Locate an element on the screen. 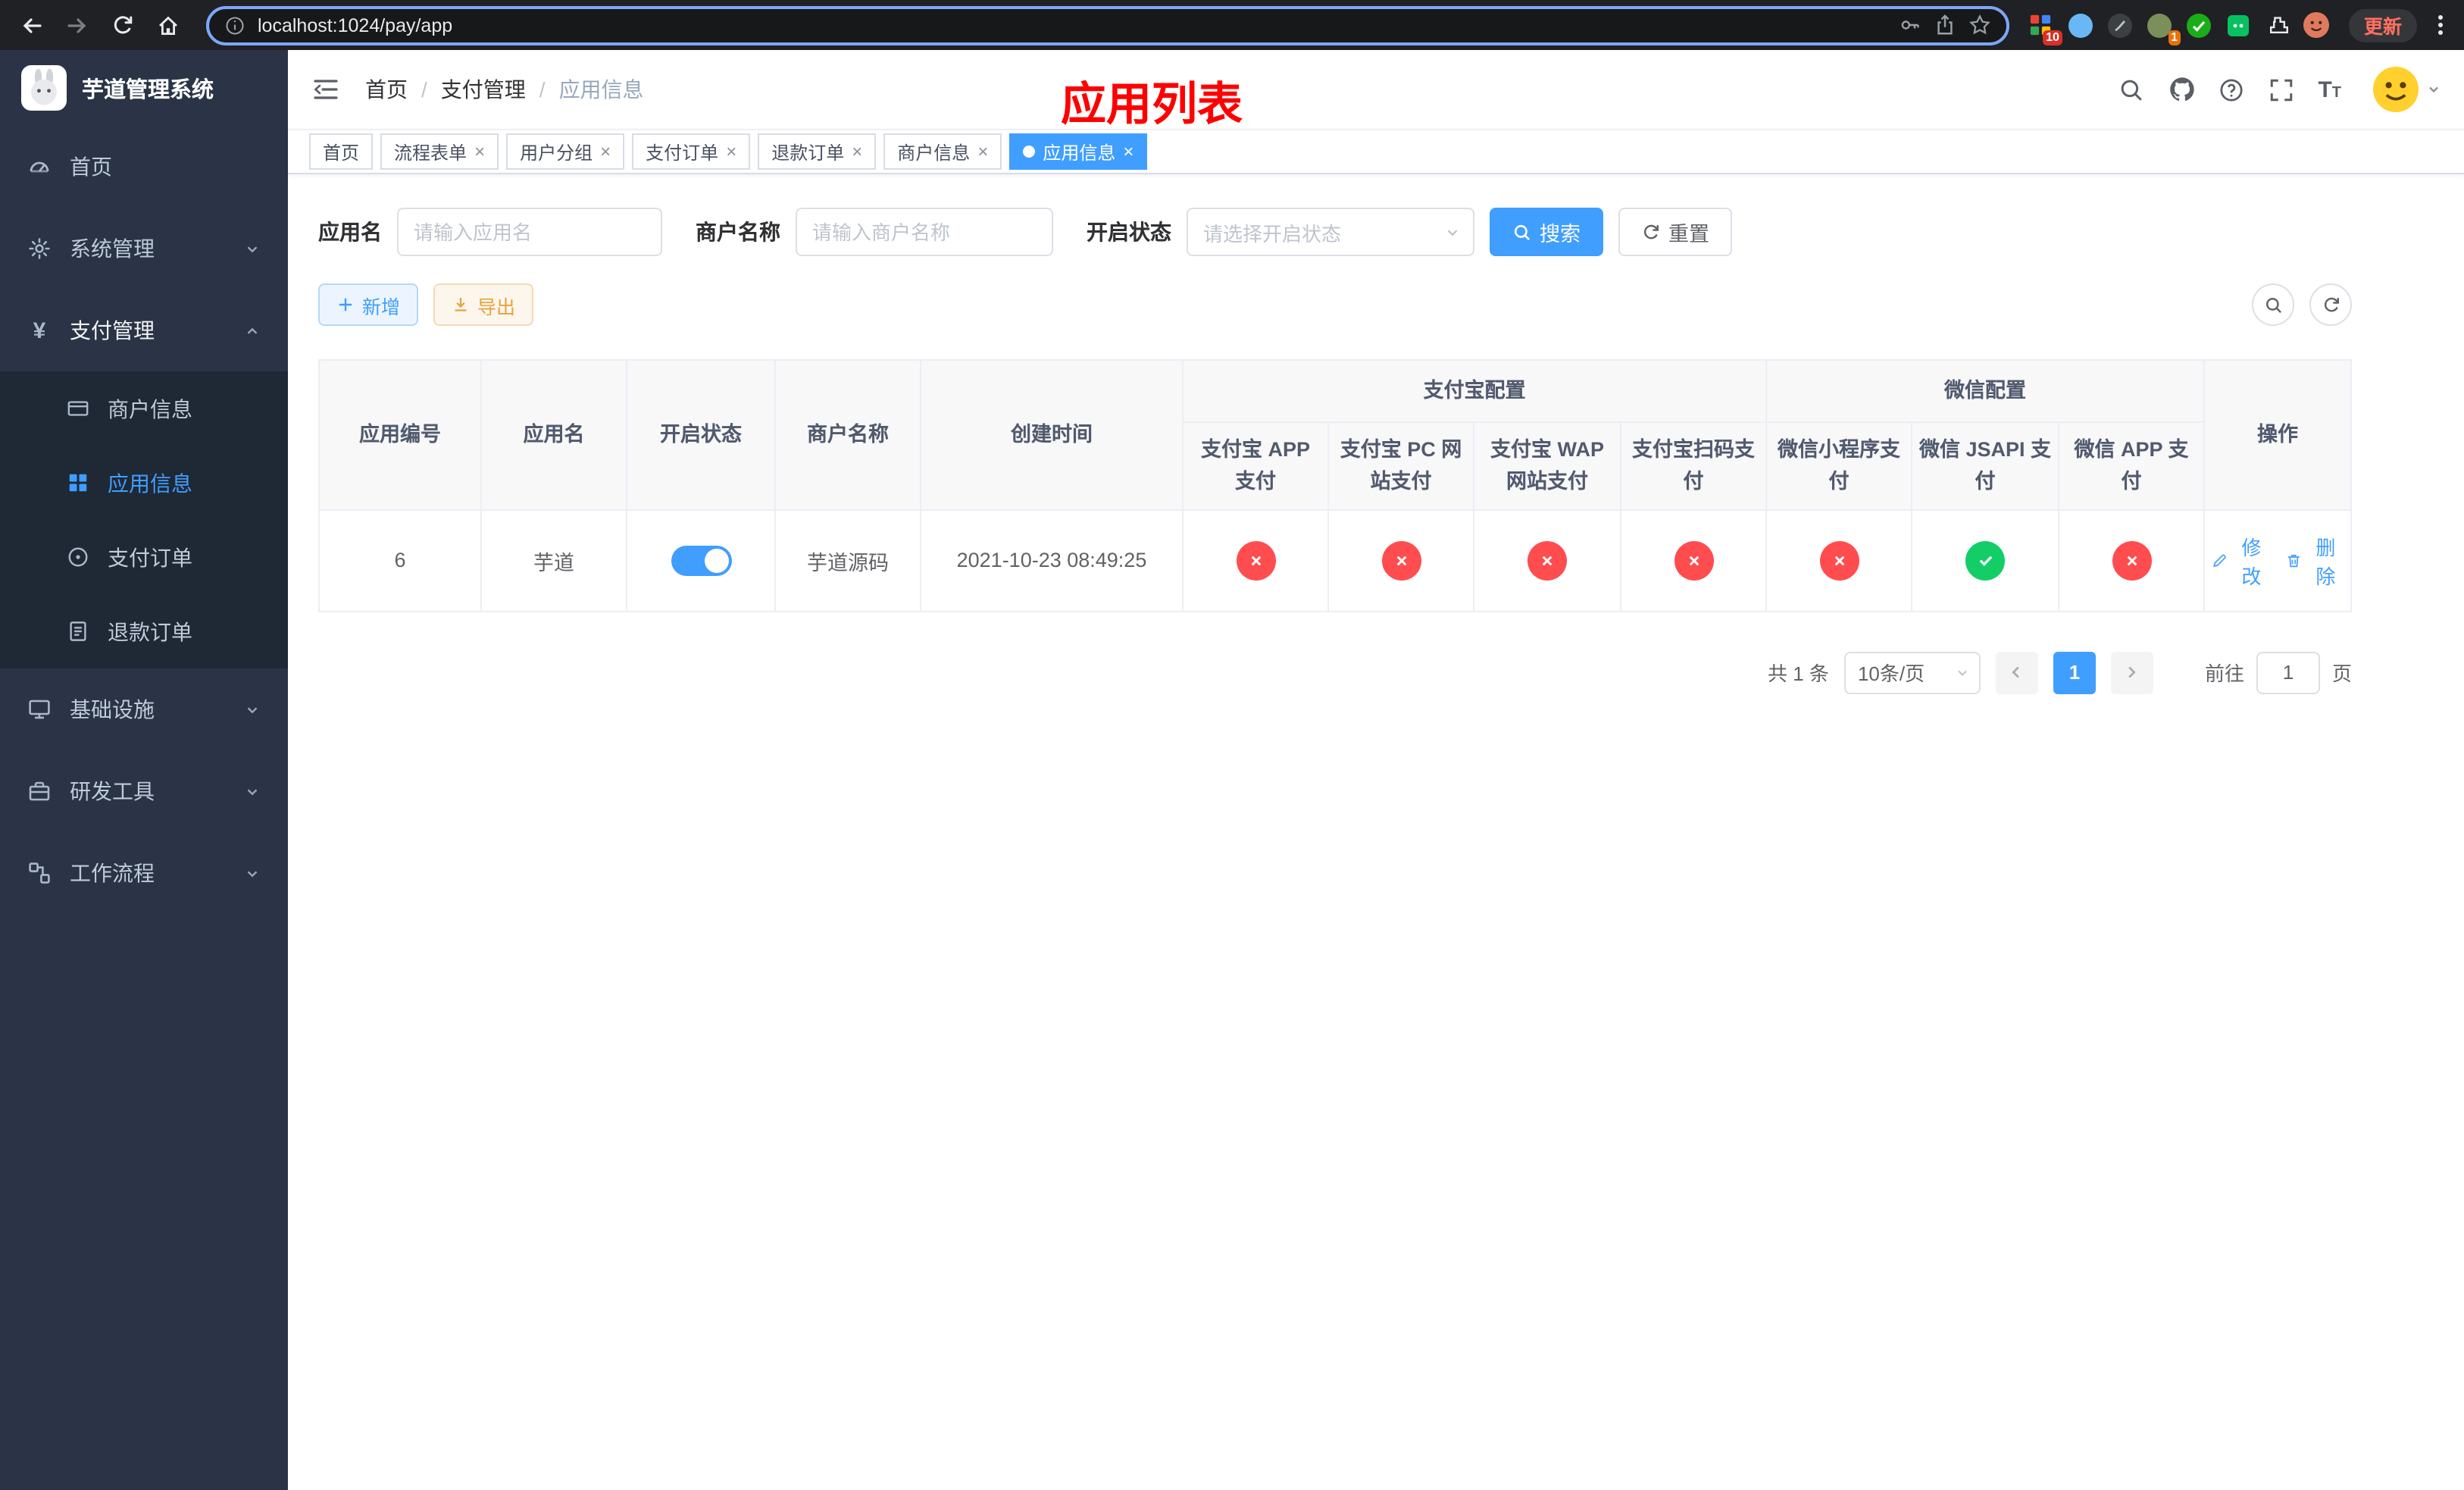 This screenshot has width=2464, height=1490. next-page-button is located at coordinates (2131, 673).